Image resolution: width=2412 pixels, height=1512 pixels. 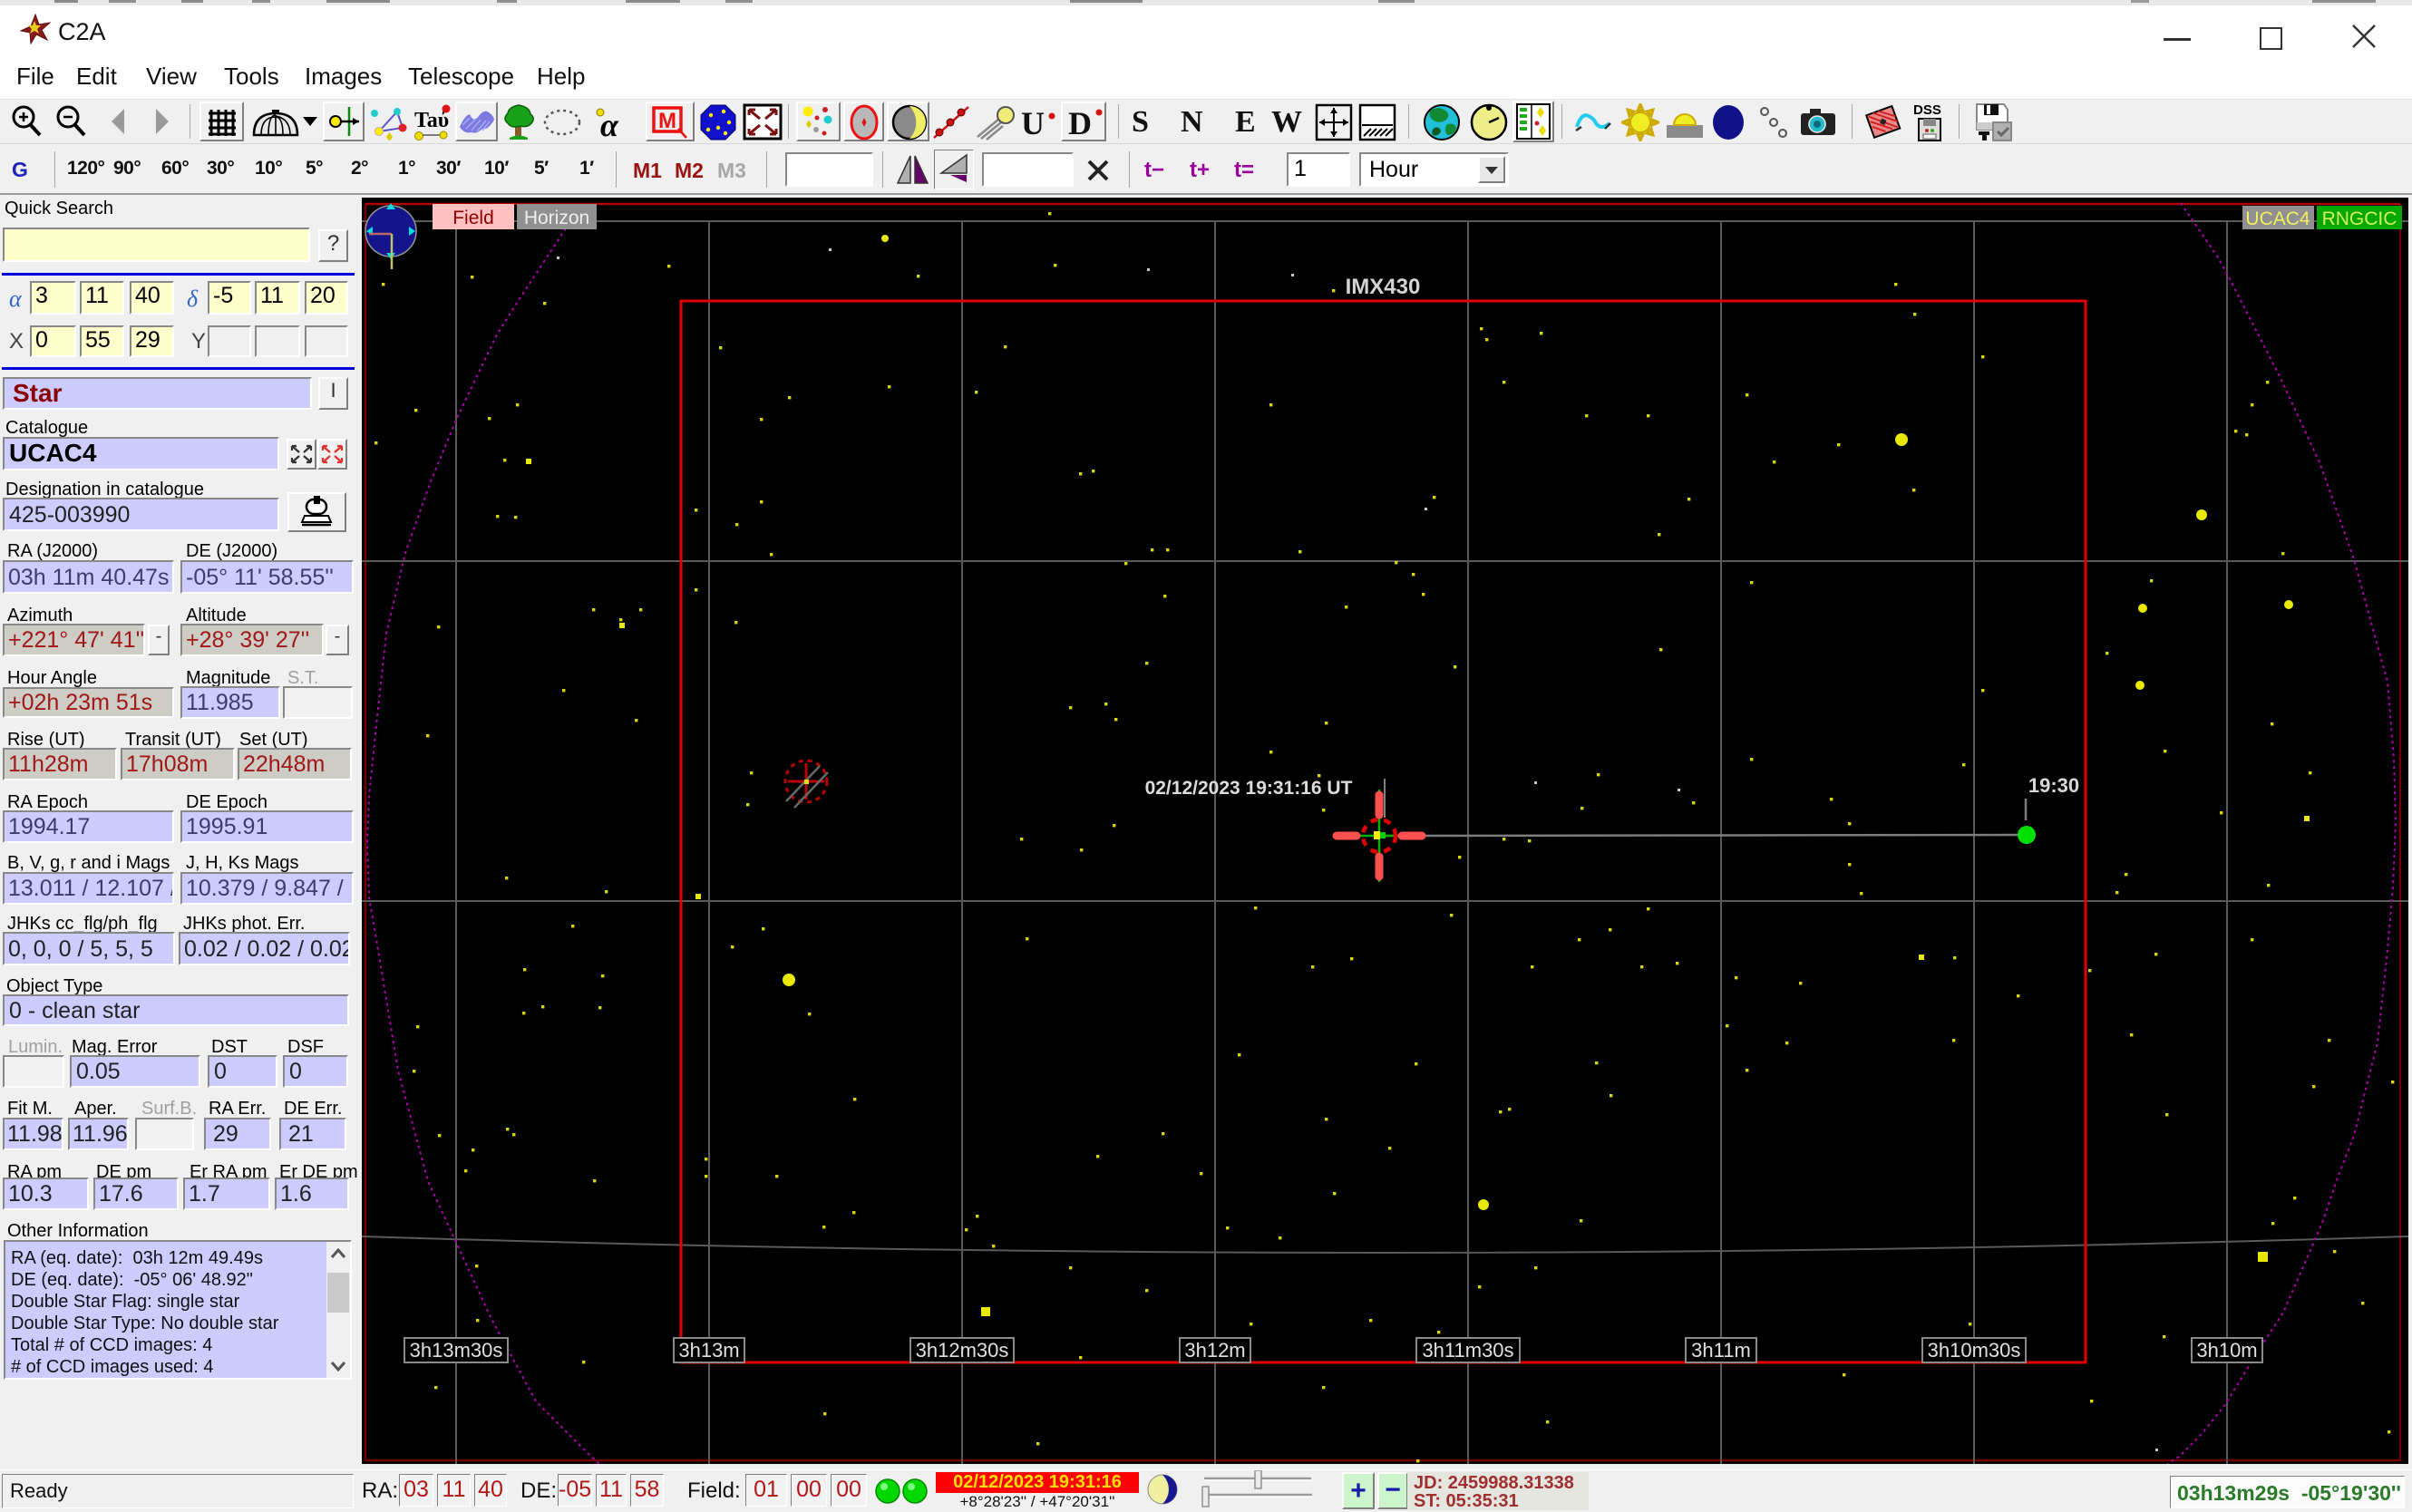 I want to click on svg-text: 3h12m30s, so click(x=963, y=1351).